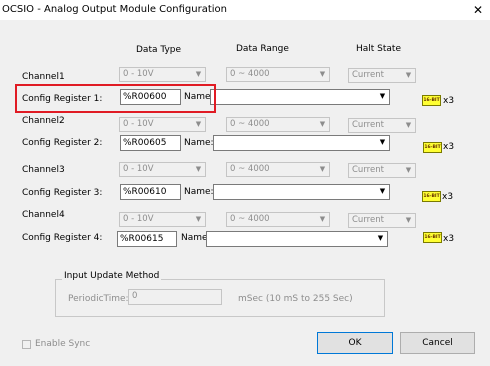  What do you see at coordinates (382, 220) in the screenshot?
I see `channel-4-halt-state-select: Current ▼` at bounding box center [382, 220].